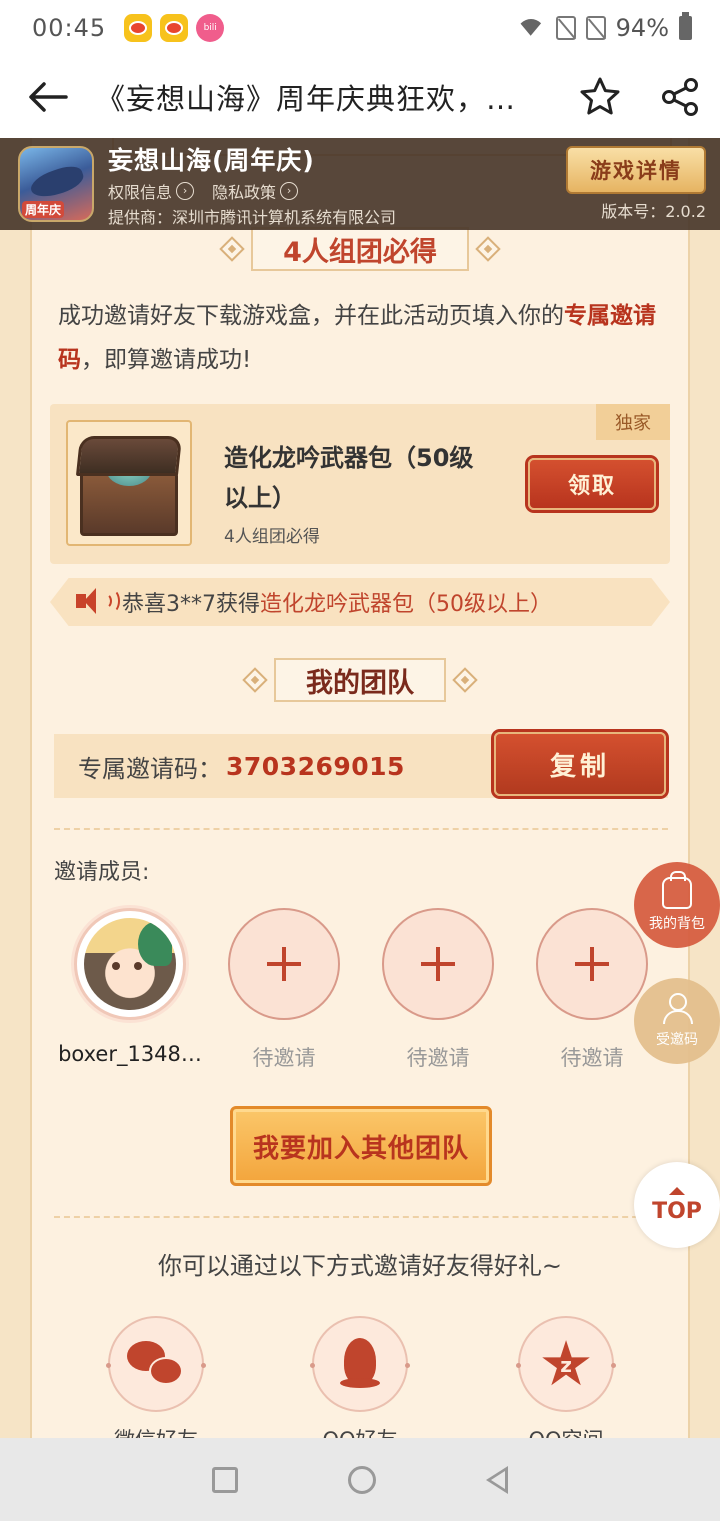  I want to click on section-heading-team-reward: 4人组团必得, so click(360, 249).